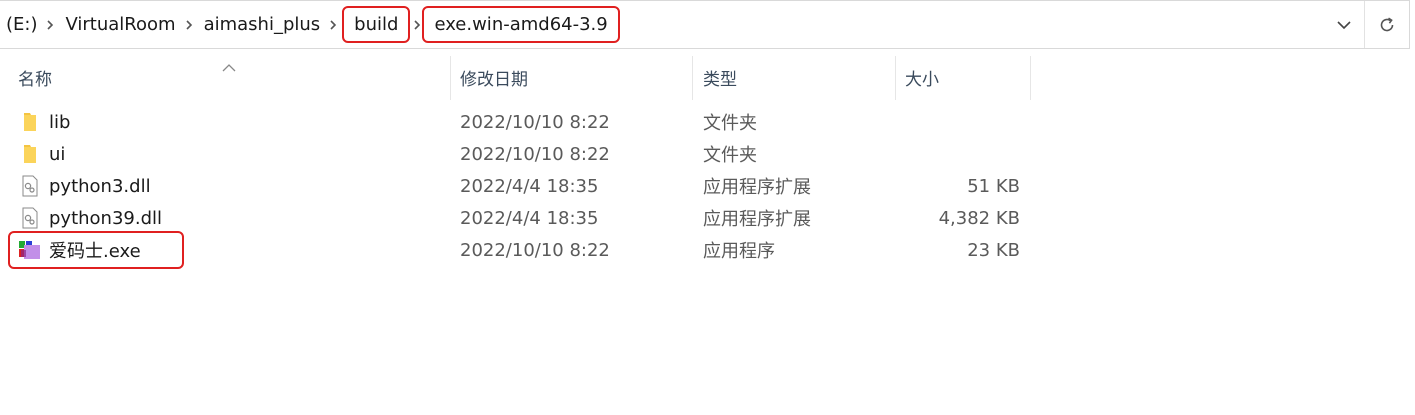 Image resolution: width=1415 pixels, height=415 pixels. What do you see at coordinates (993, 250) in the screenshot?
I see `file-size: 23 KB` at bounding box center [993, 250].